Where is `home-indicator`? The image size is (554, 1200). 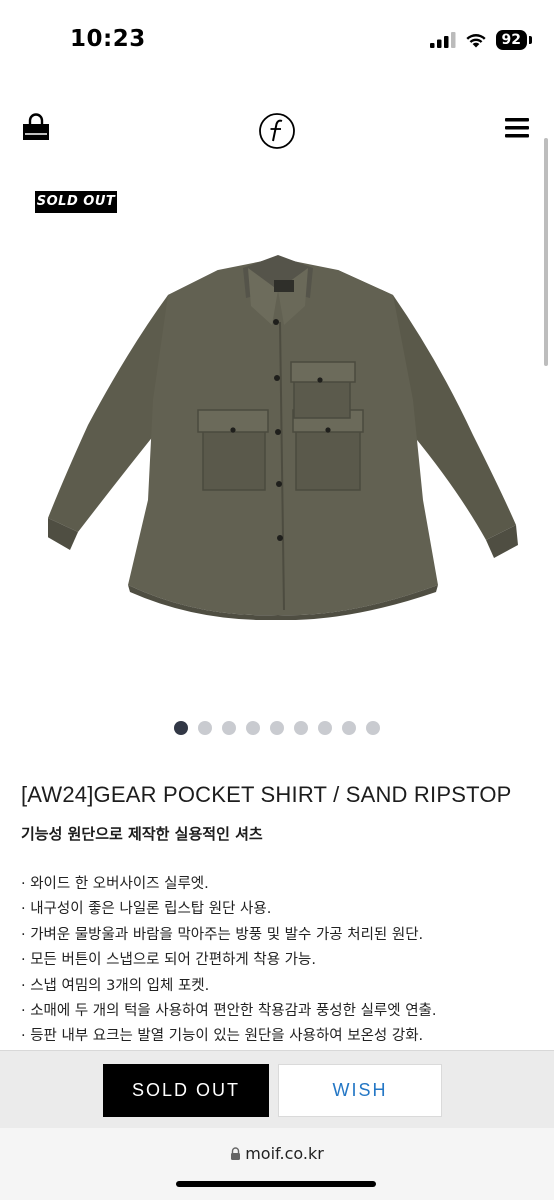 home-indicator is located at coordinates (276, 1184).